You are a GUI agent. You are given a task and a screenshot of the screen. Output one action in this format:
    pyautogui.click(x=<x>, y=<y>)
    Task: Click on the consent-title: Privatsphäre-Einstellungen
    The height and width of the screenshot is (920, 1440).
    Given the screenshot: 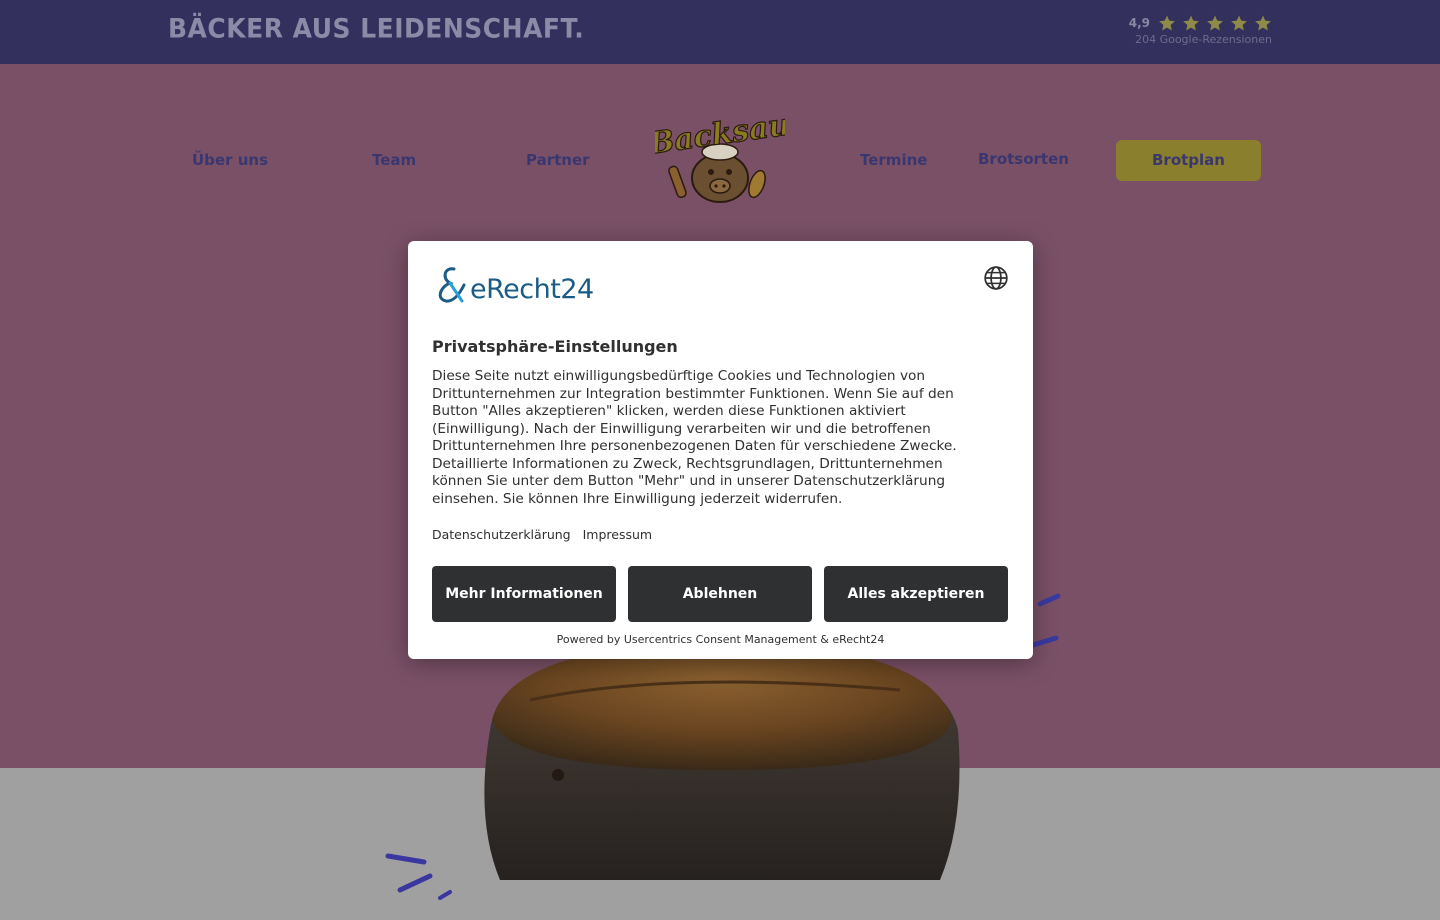 What is the action you would take?
    pyautogui.click(x=555, y=346)
    